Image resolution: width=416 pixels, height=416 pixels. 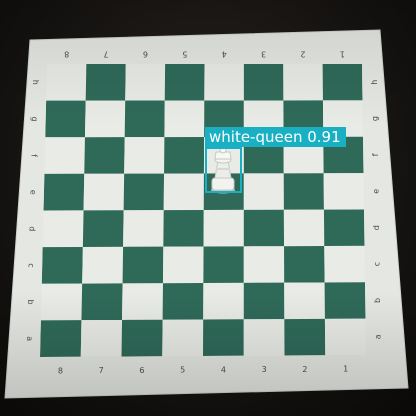 I want to click on file-label-left: b, so click(x=30, y=302).